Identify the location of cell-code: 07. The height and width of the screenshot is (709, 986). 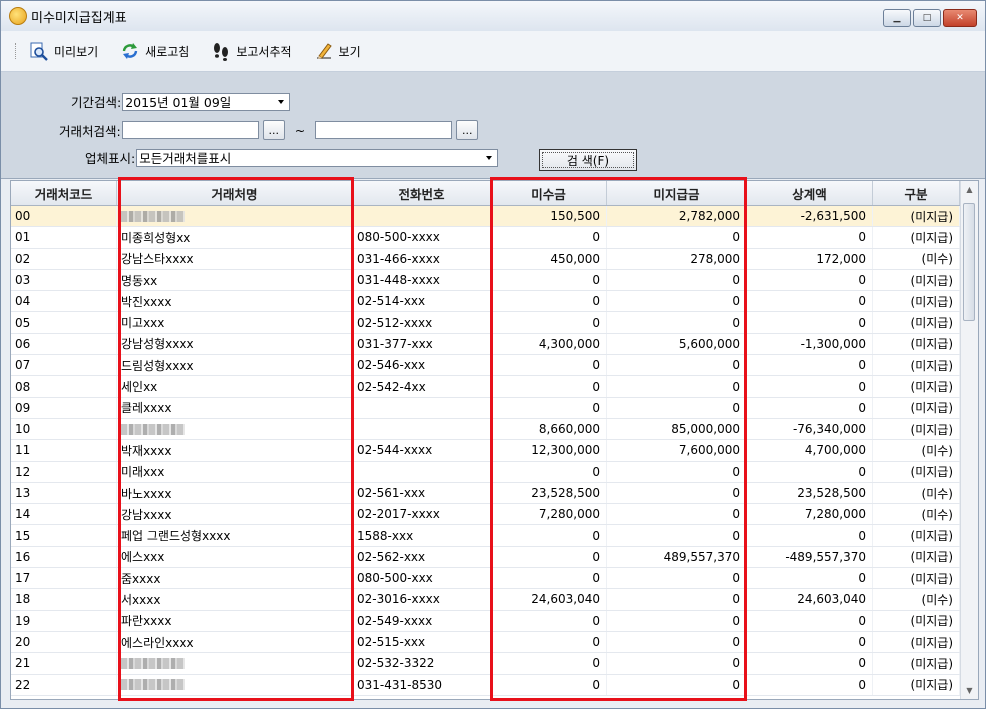
(64, 365).